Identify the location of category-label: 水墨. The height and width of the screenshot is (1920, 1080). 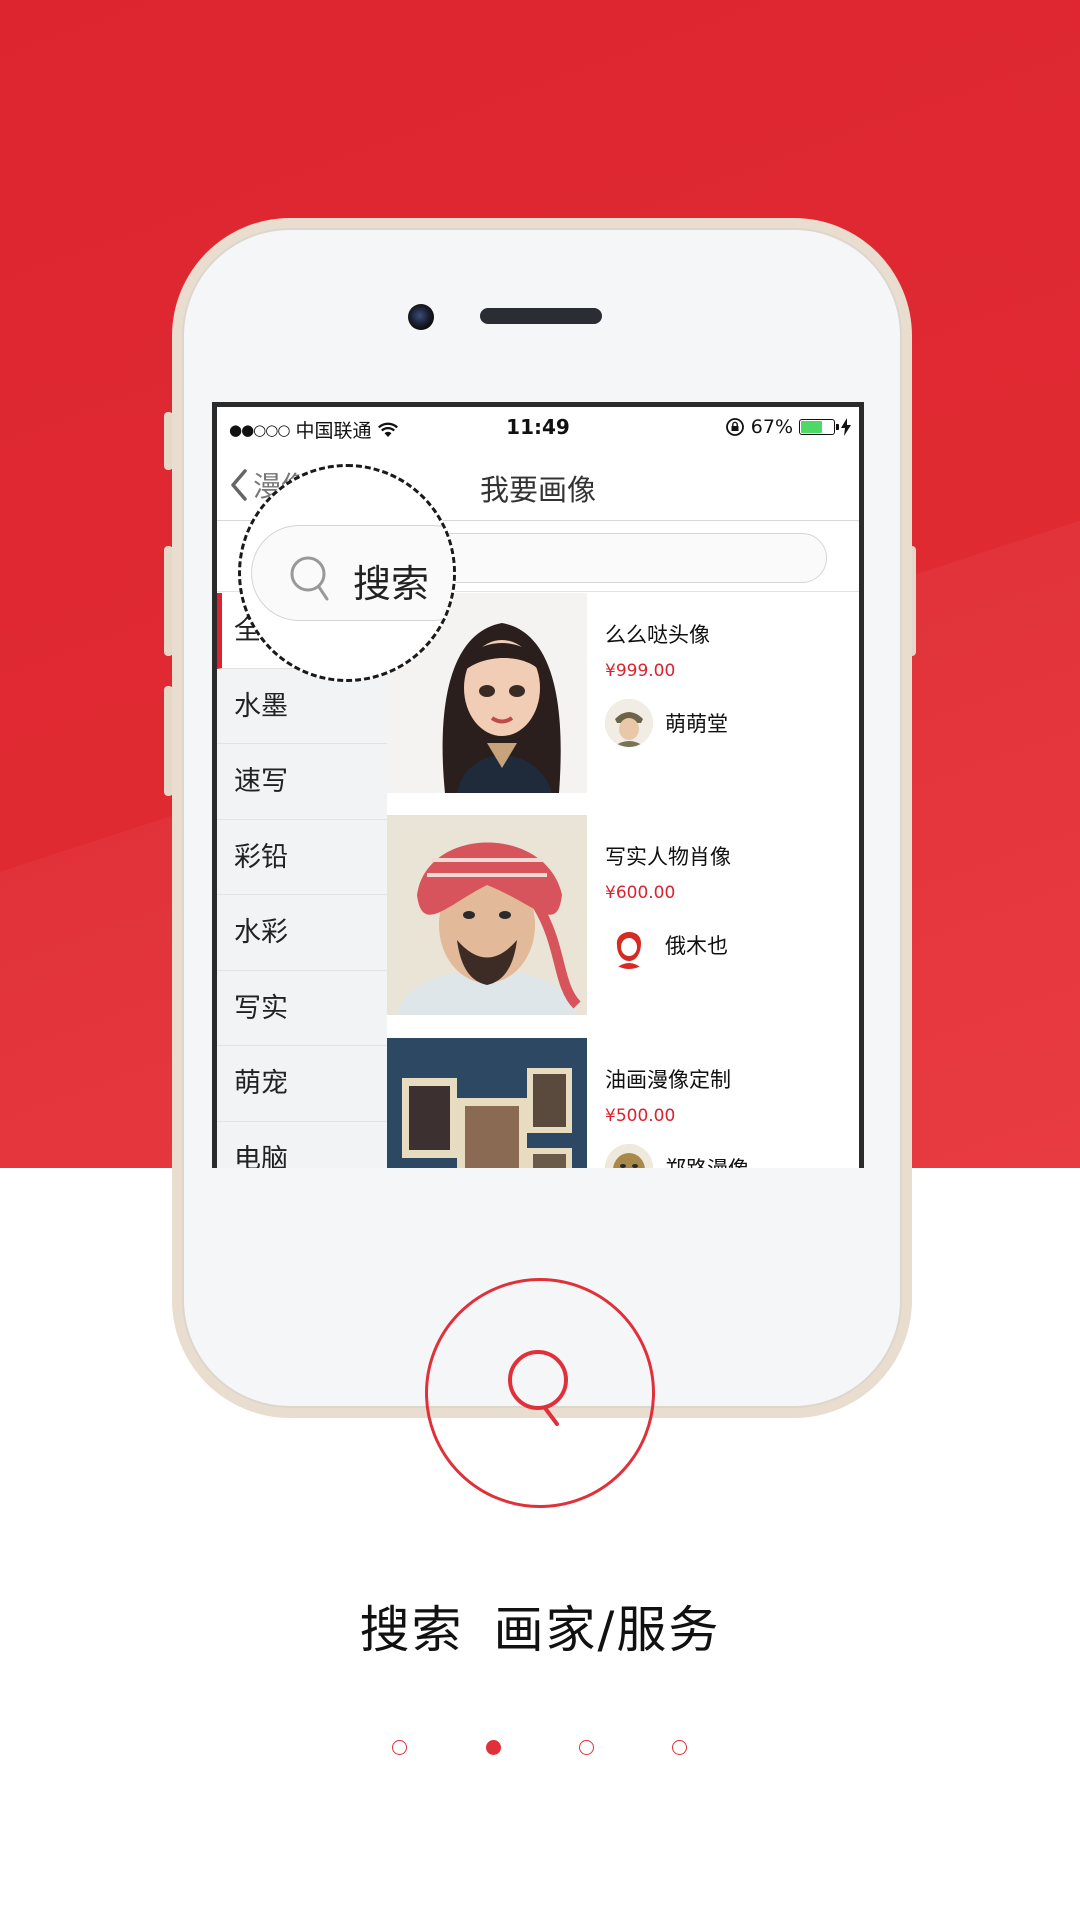
(261, 706).